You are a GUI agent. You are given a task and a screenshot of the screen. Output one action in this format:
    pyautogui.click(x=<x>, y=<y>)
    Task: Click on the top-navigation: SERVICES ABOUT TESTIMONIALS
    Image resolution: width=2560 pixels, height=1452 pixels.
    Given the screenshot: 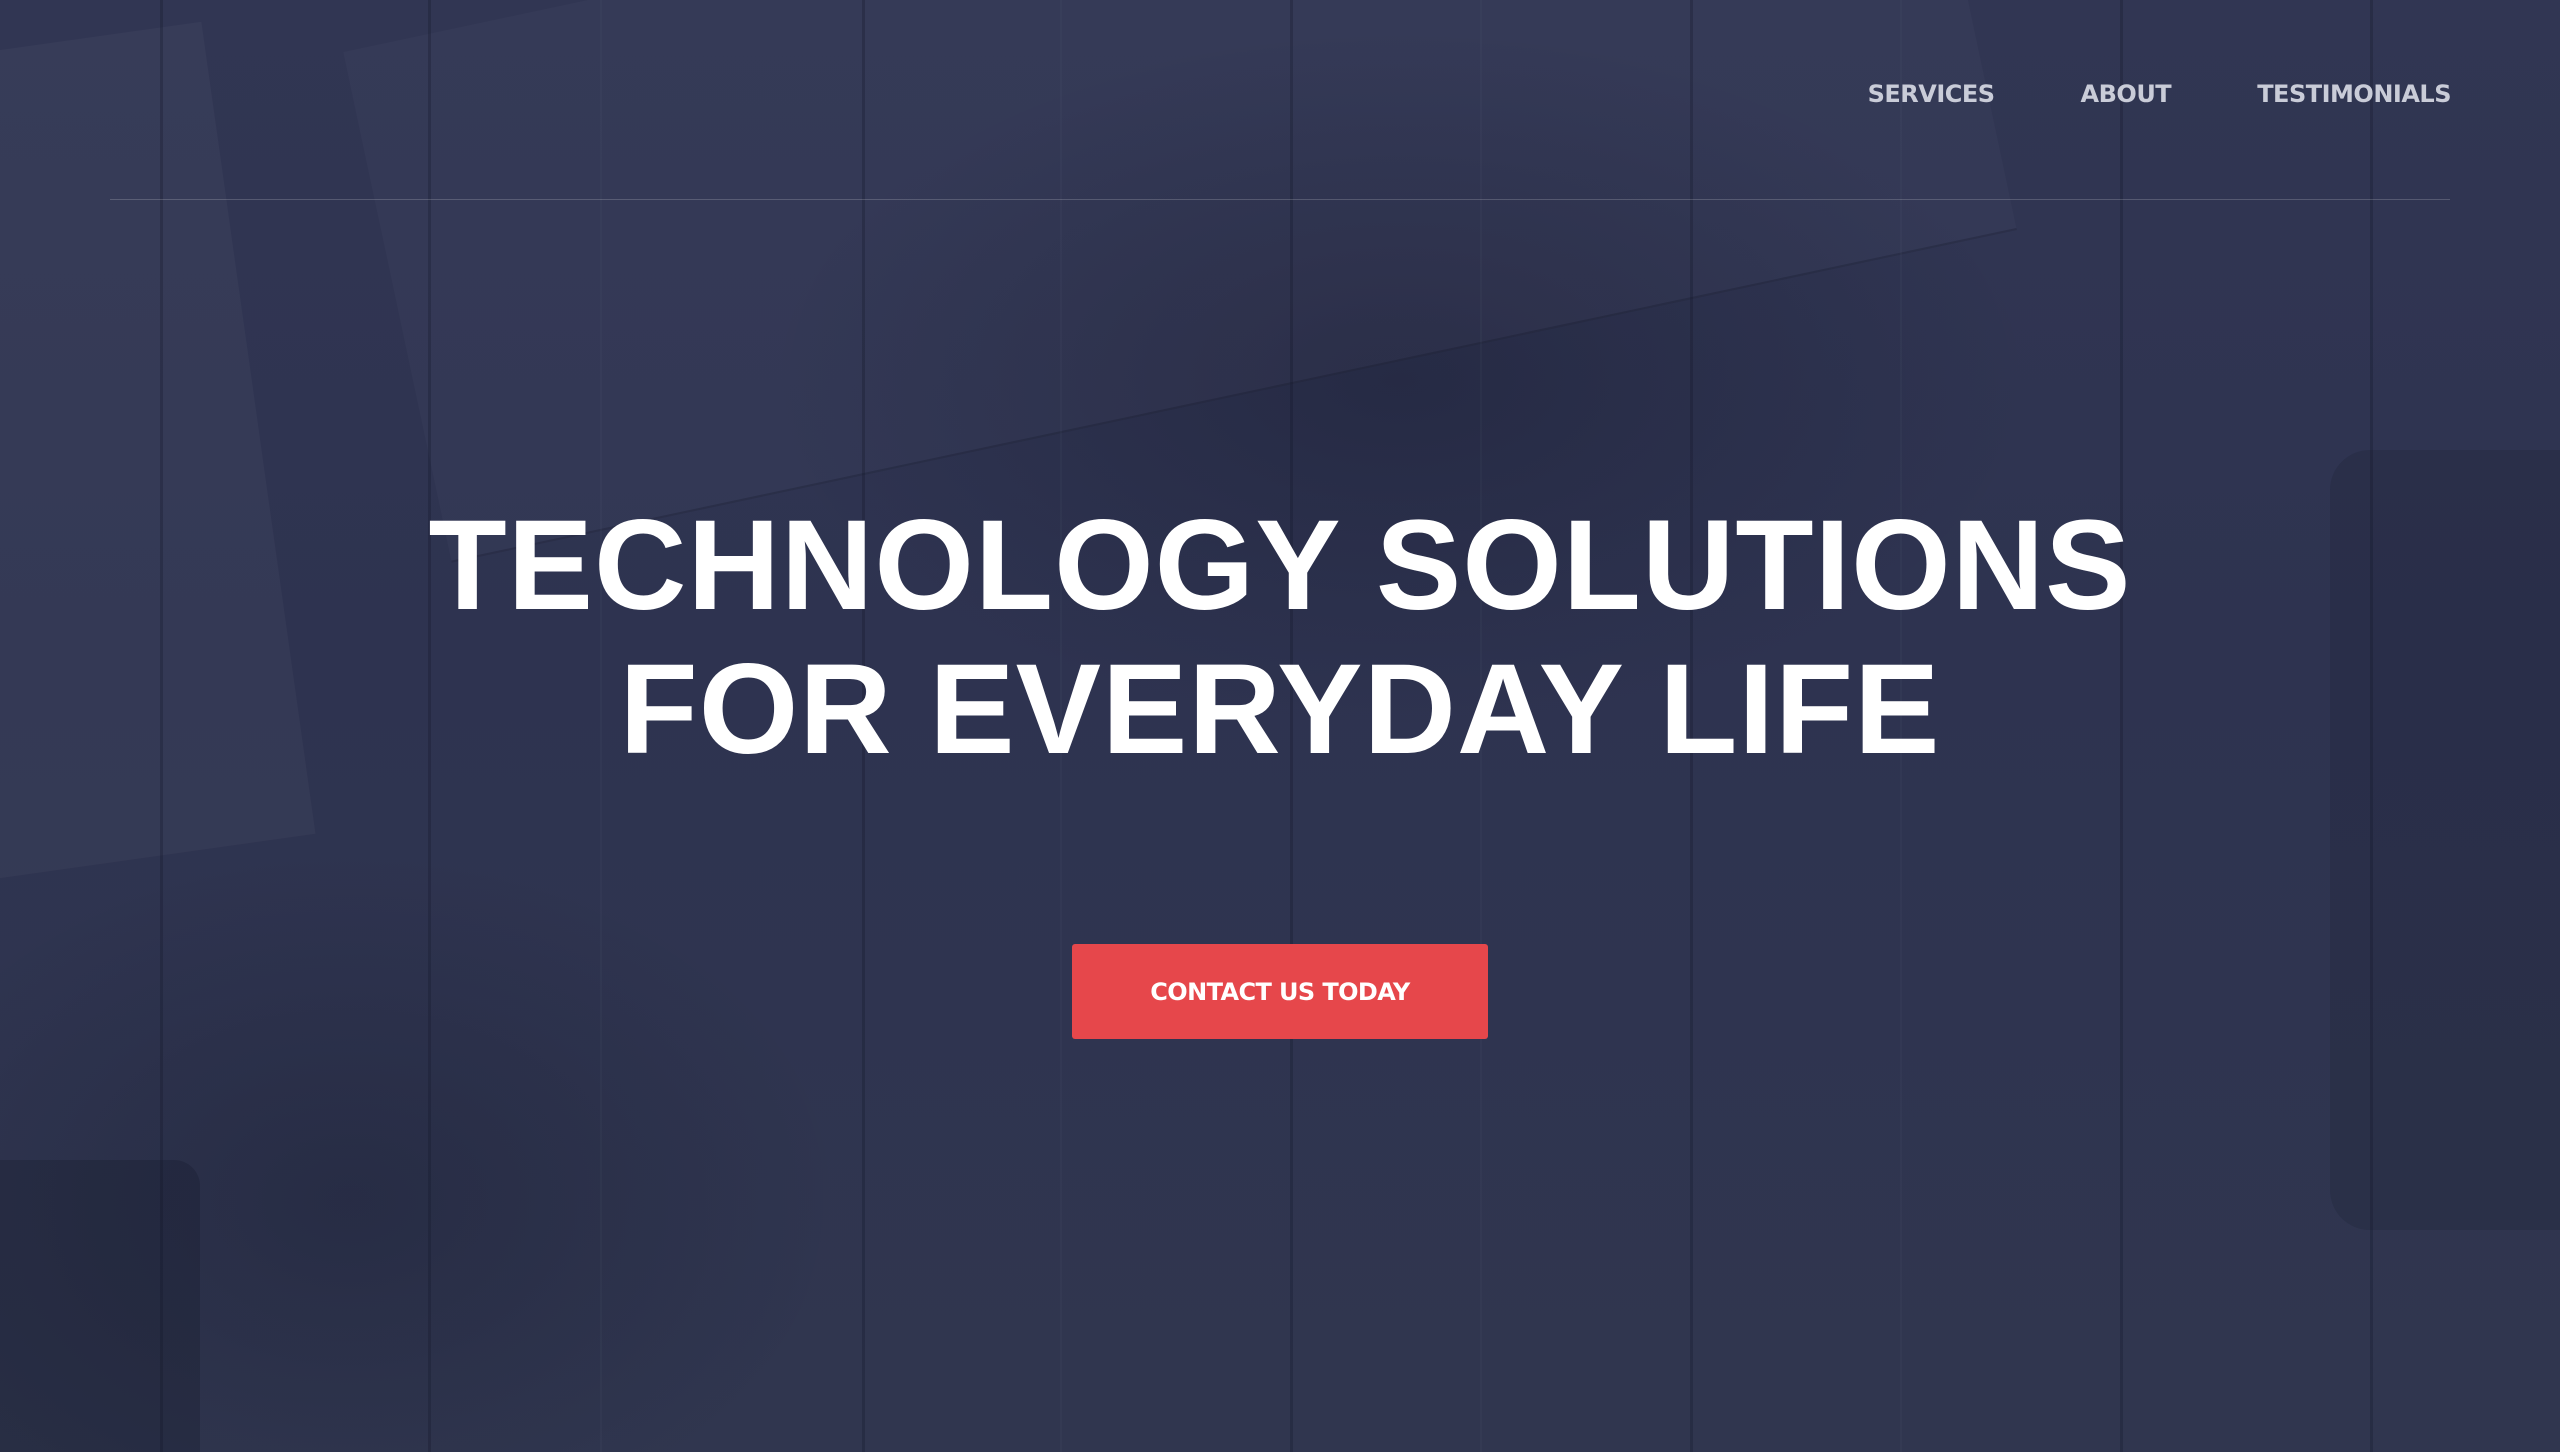 What is the action you would take?
    pyautogui.click(x=2160, y=94)
    